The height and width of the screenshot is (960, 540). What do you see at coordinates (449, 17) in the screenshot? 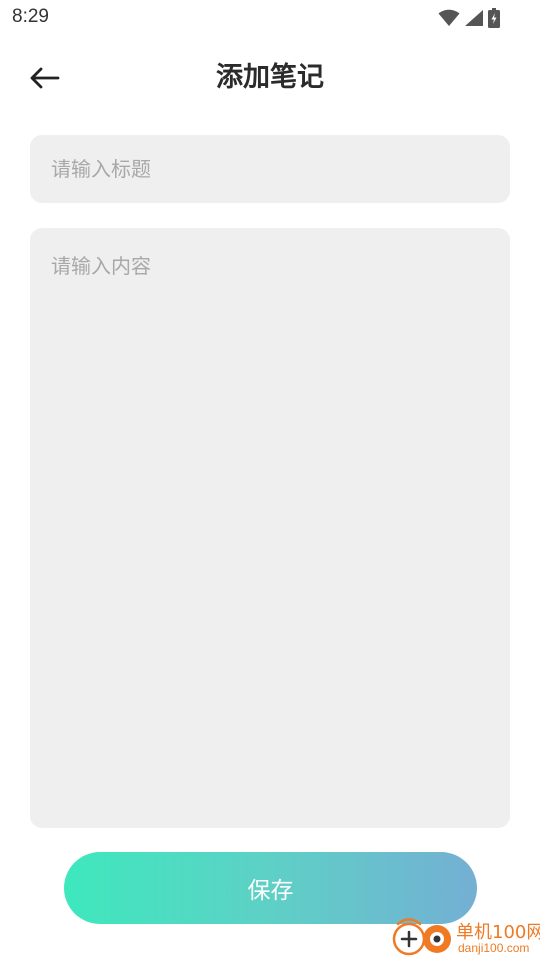
I see `wifi-icon` at bounding box center [449, 17].